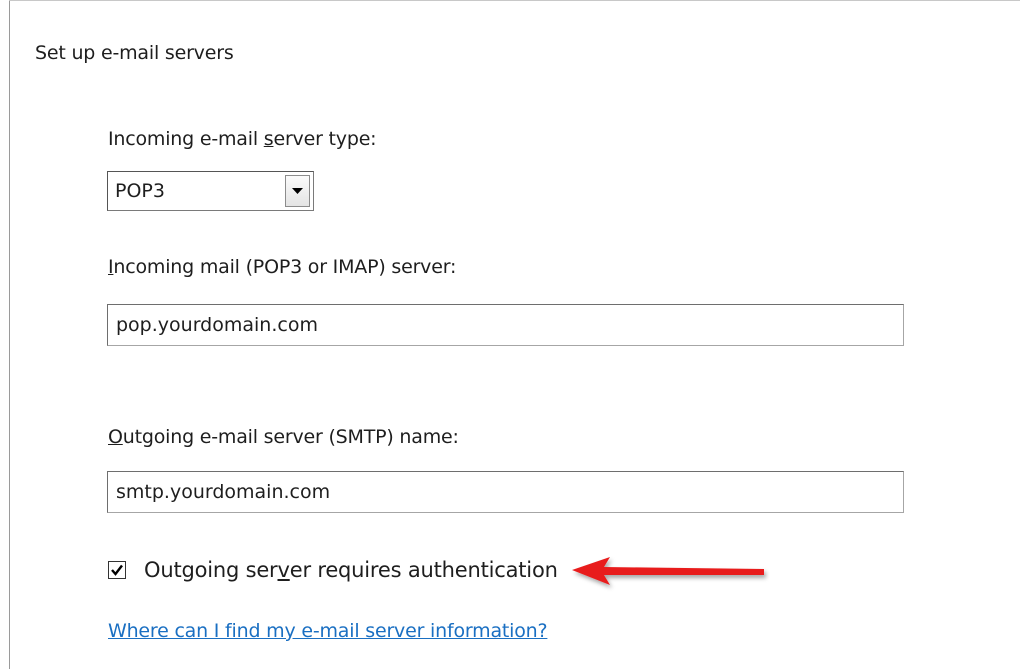  I want to click on chevron-down-icon, so click(297, 191).